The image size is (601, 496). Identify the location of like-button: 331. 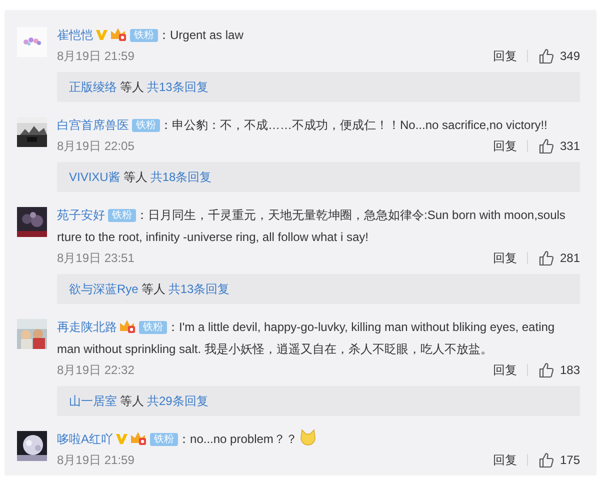
(559, 146).